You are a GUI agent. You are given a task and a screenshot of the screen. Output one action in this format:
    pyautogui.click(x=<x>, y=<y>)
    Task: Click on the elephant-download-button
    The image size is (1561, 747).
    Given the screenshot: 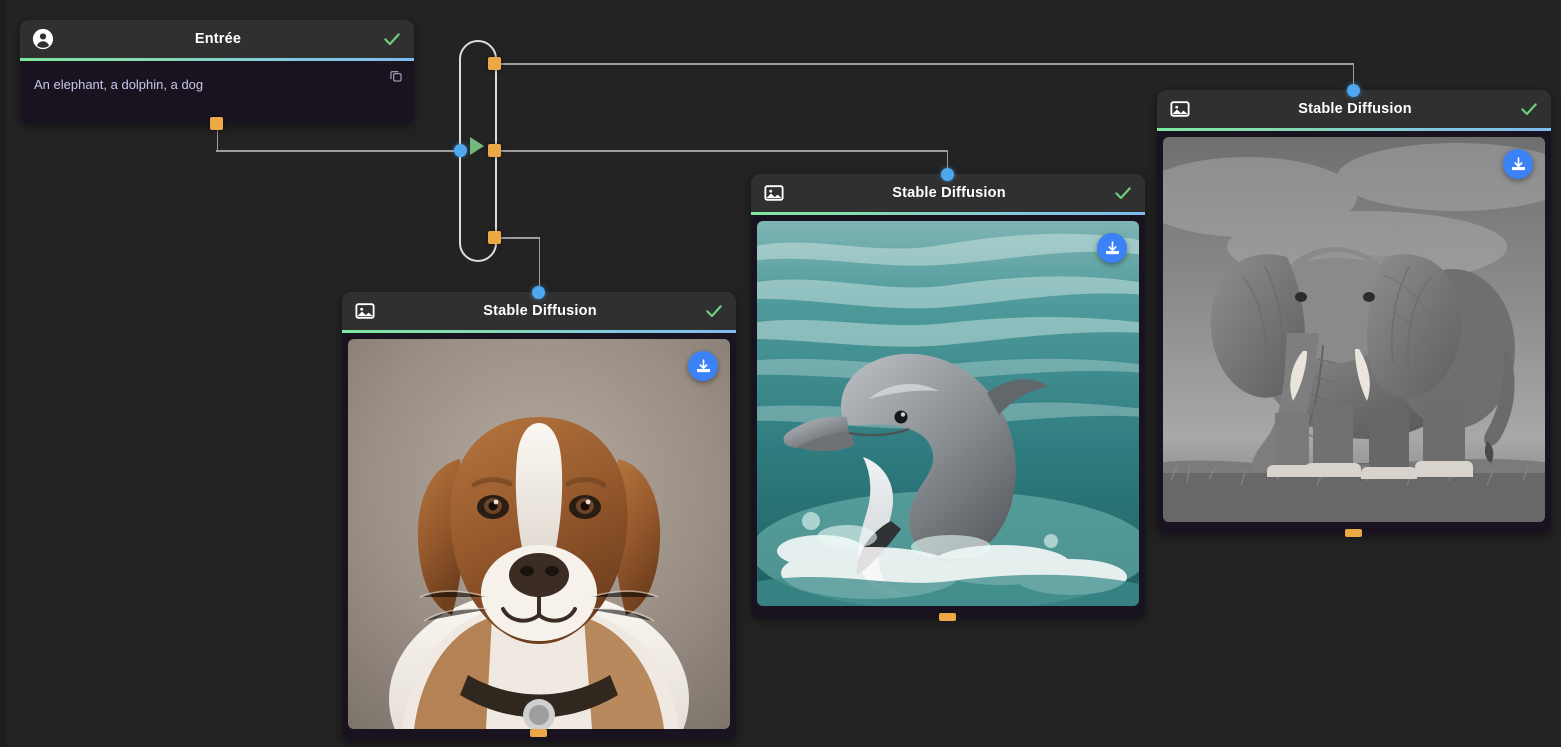 What is the action you would take?
    pyautogui.click(x=1518, y=164)
    